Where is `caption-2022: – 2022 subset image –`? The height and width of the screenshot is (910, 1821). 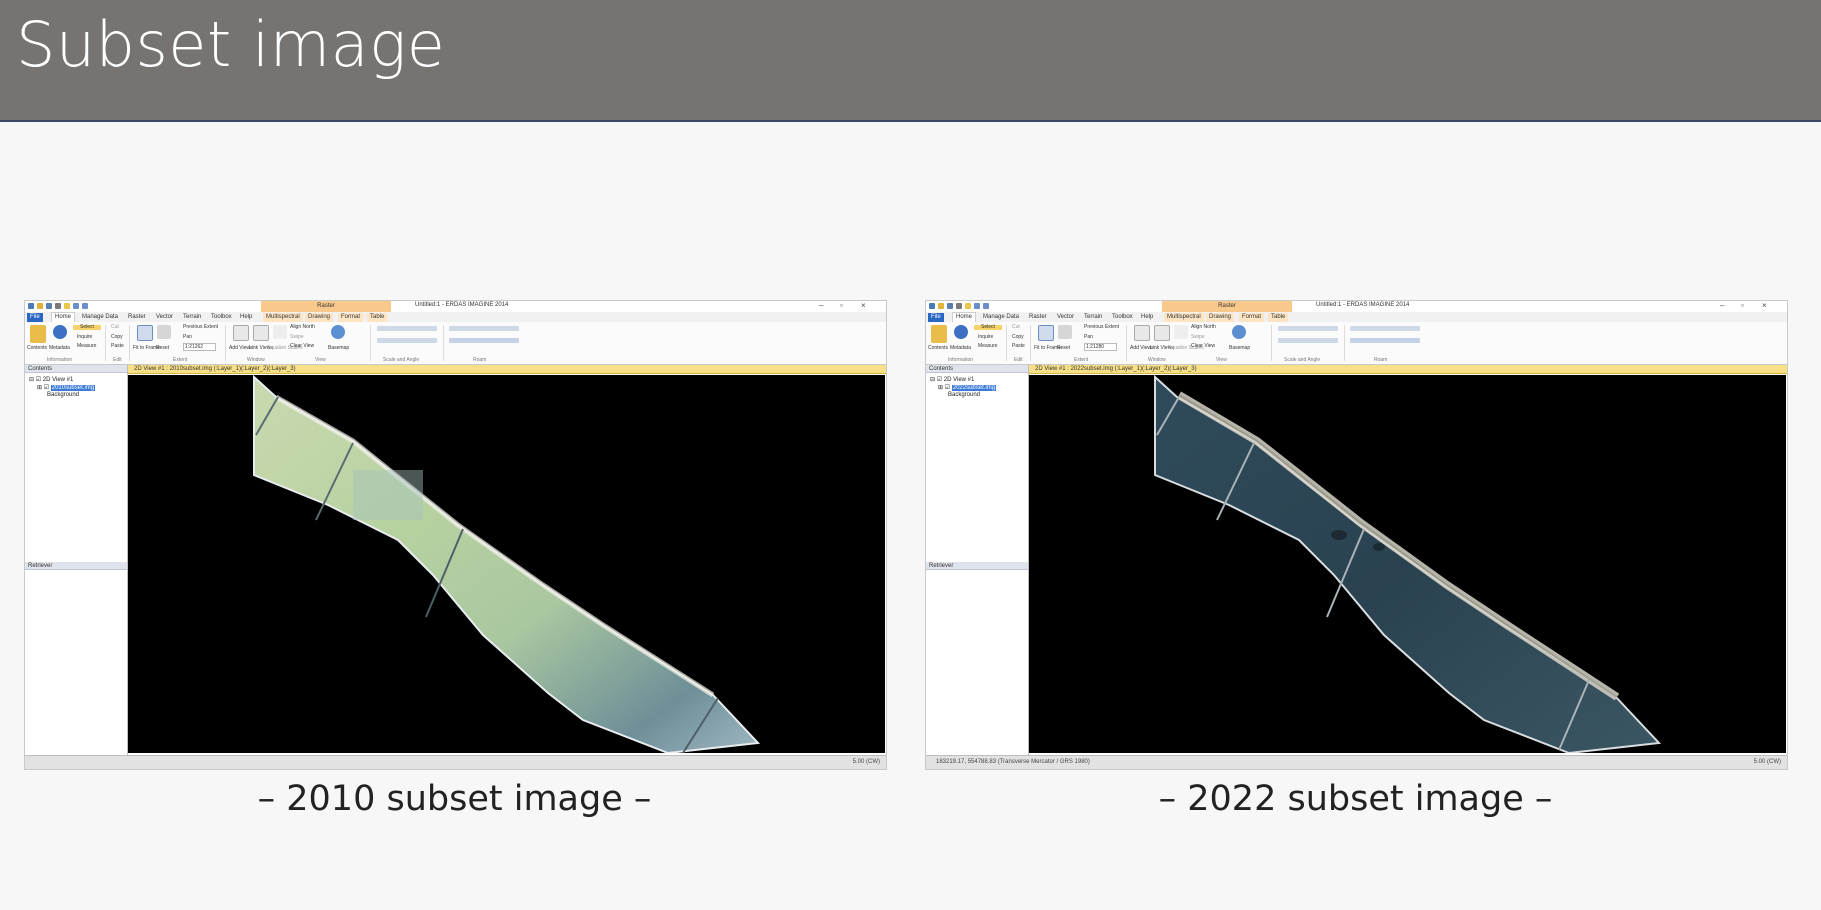
caption-2022: – 2022 subset image – is located at coordinates (1355, 799).